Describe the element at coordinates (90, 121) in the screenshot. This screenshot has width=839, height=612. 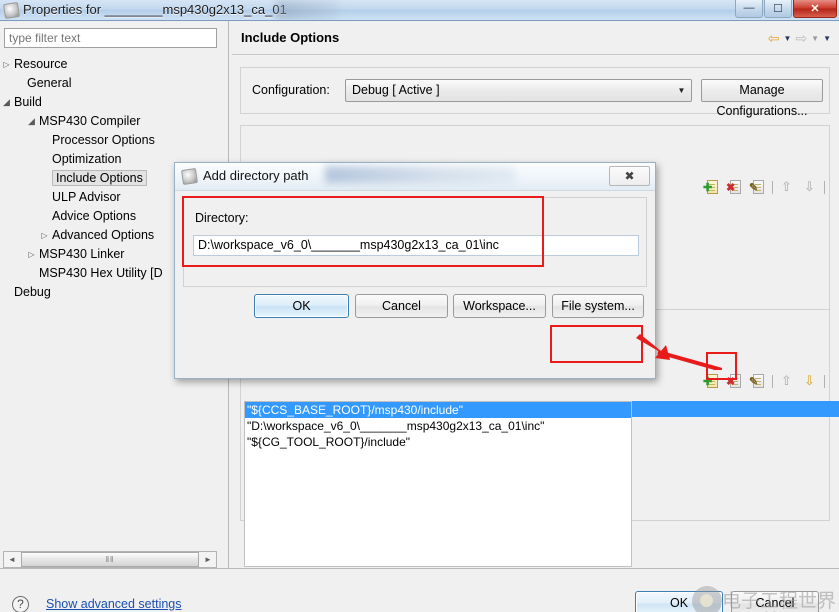
I see `sidebar-item-label: MSP430 Compiler` at that location.